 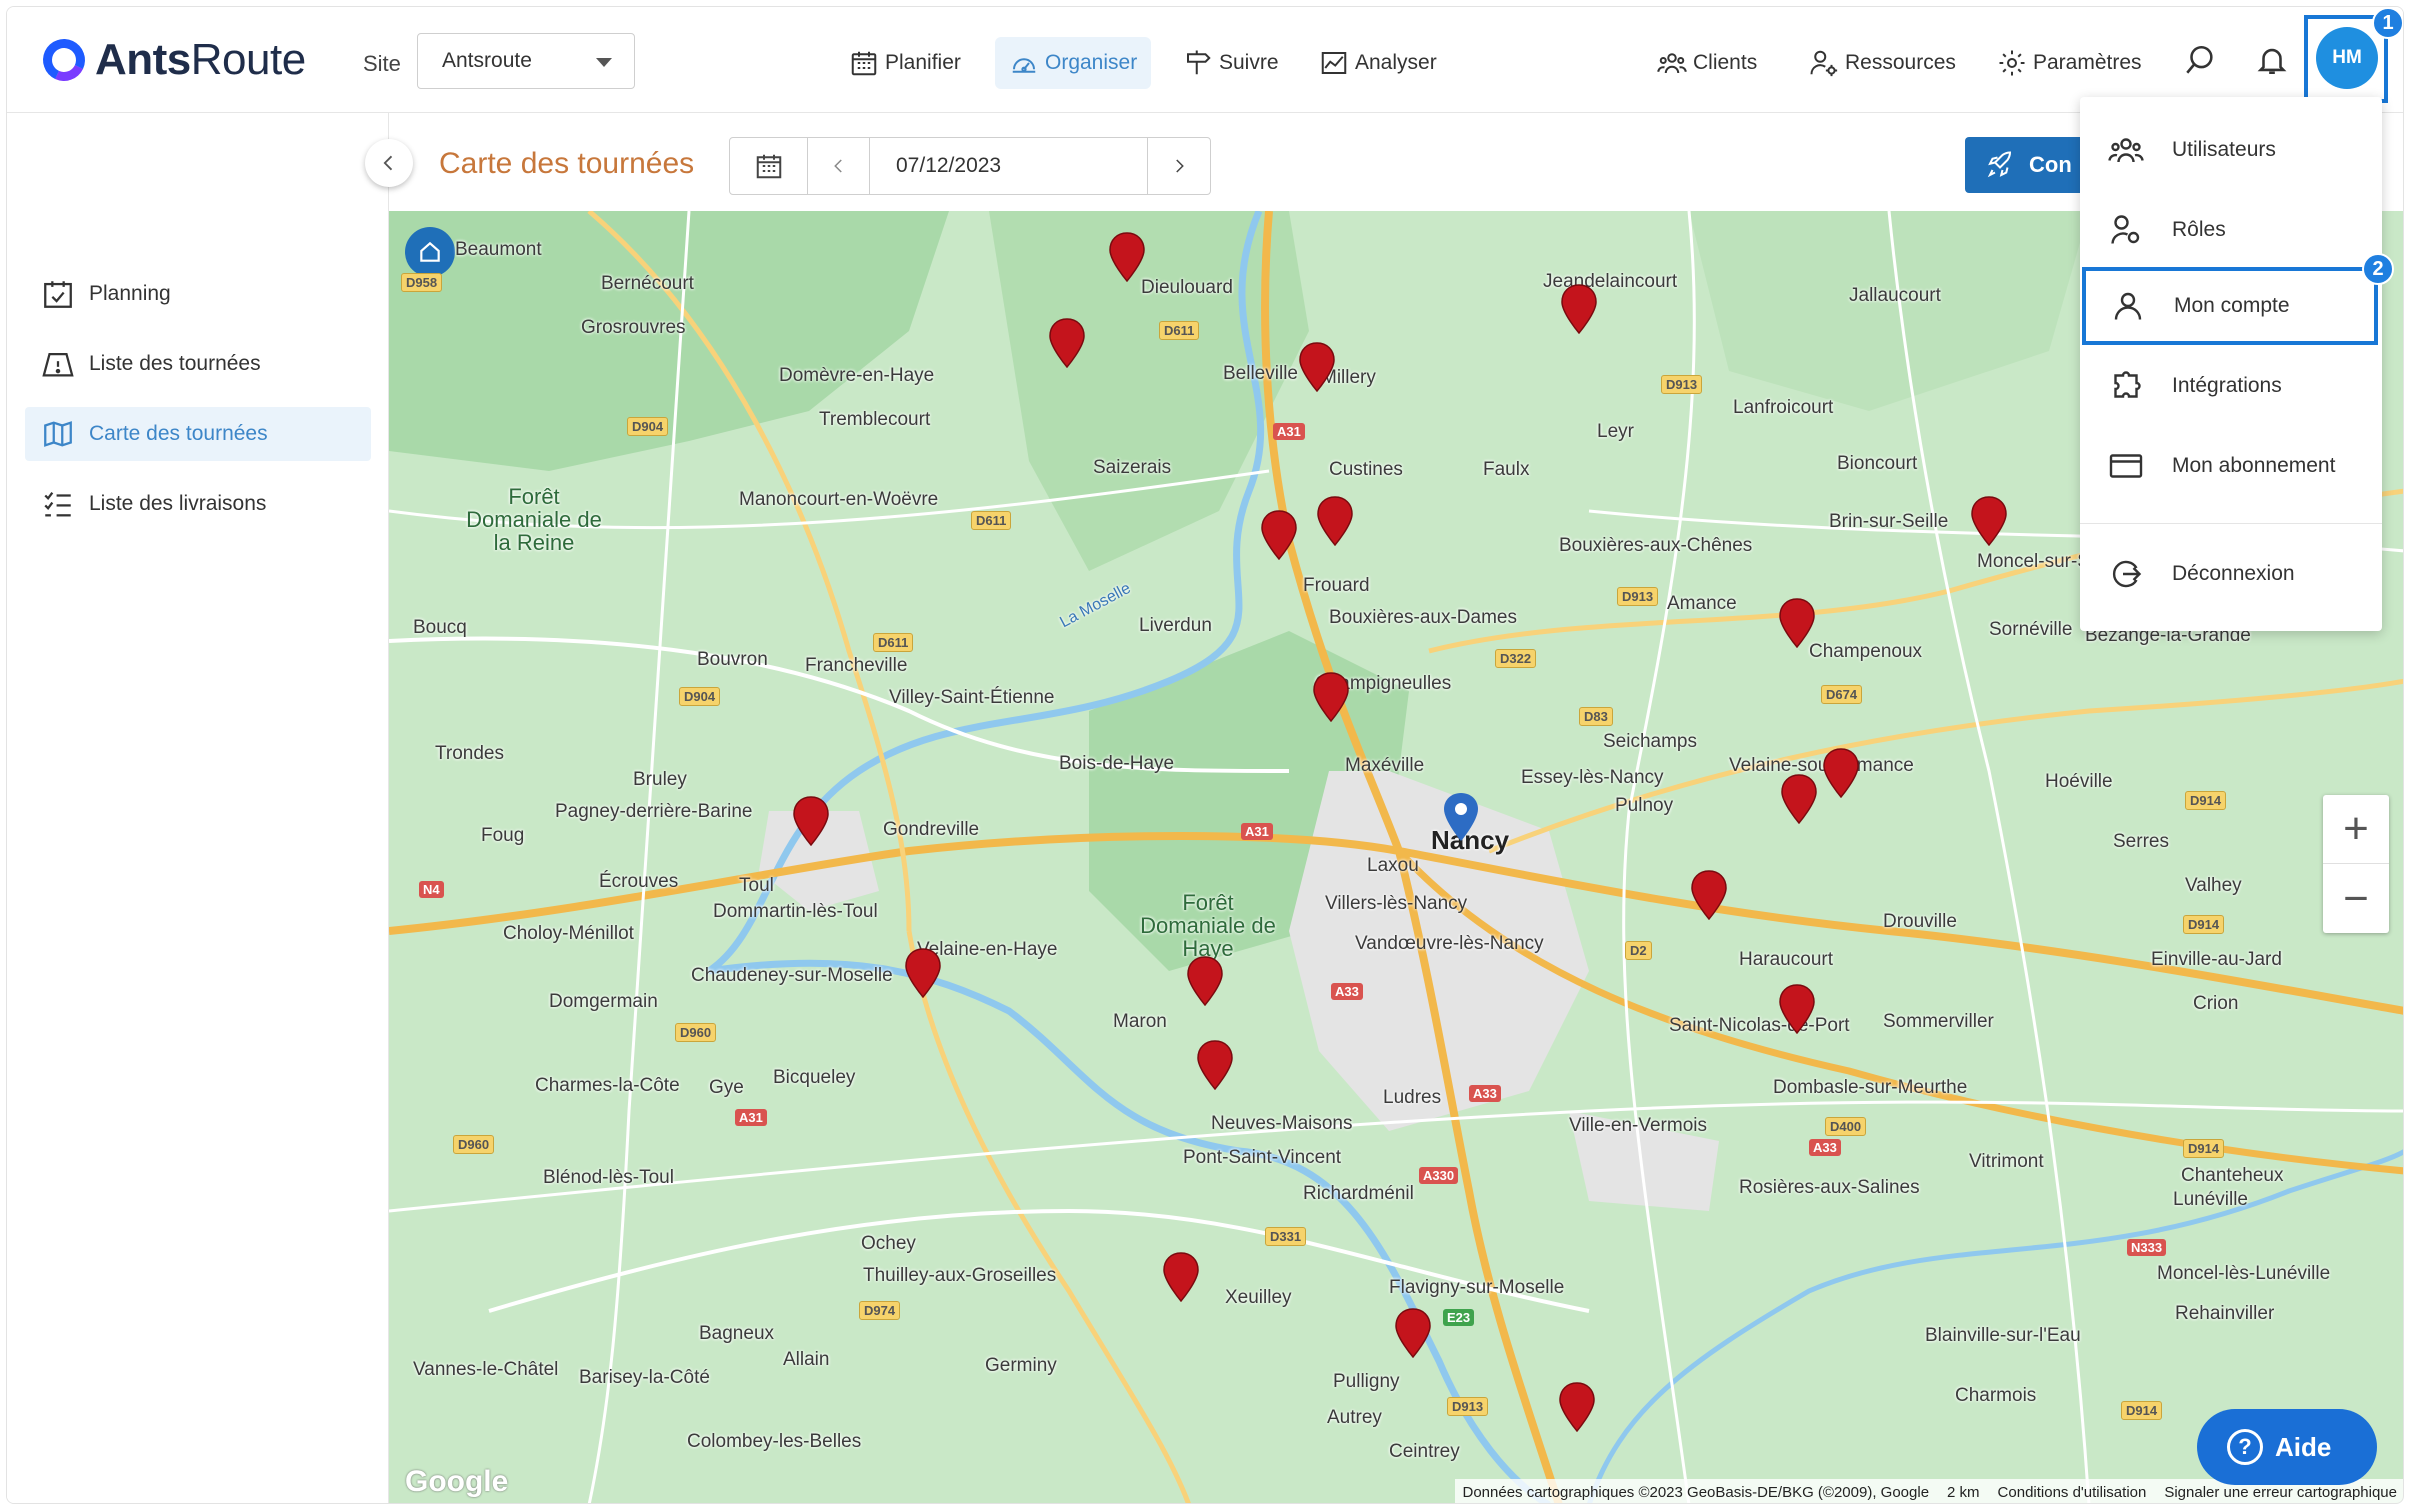 What do you see at coordinates (1877, 463) in the screenshot?
I see `place-label: Bioncourt` at bounding box center [1877, 463].